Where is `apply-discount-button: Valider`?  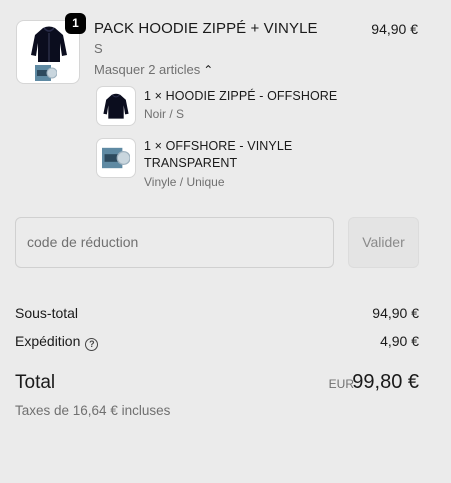
apply-discount-button: Valider is located at coordinates (383, 242).